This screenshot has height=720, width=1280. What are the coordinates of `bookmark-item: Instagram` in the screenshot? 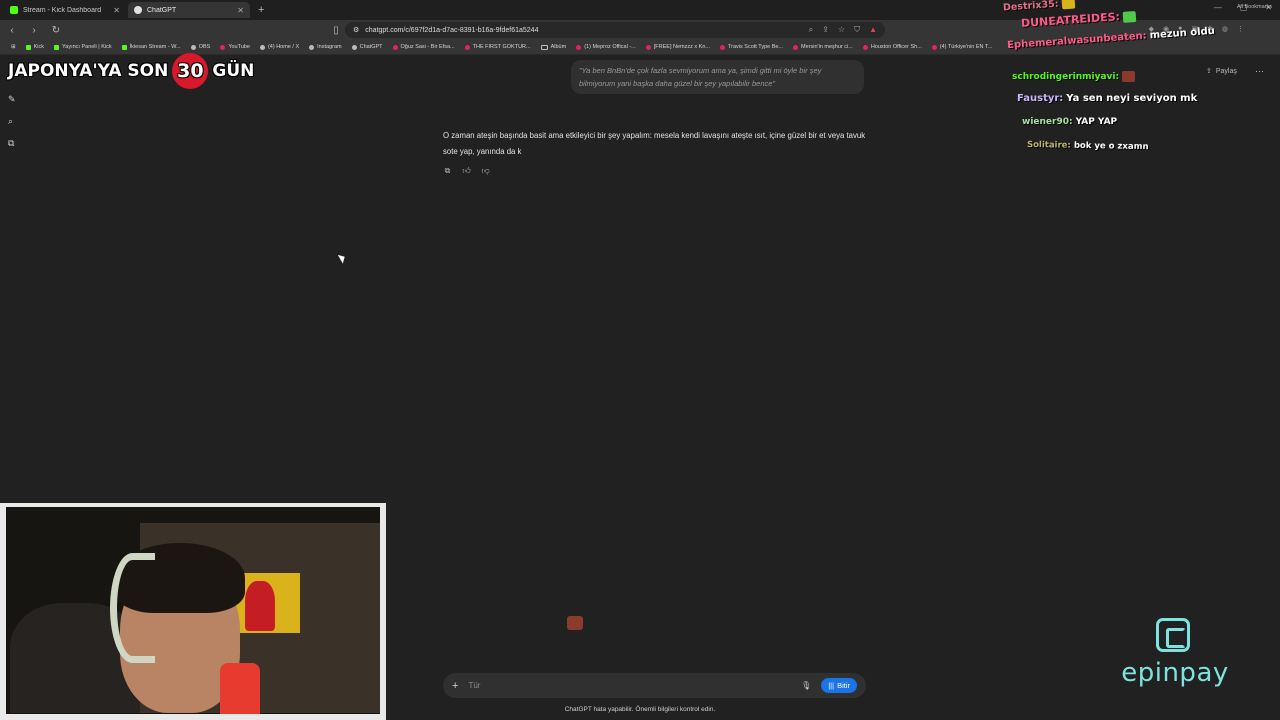 It's located at (325, 47).